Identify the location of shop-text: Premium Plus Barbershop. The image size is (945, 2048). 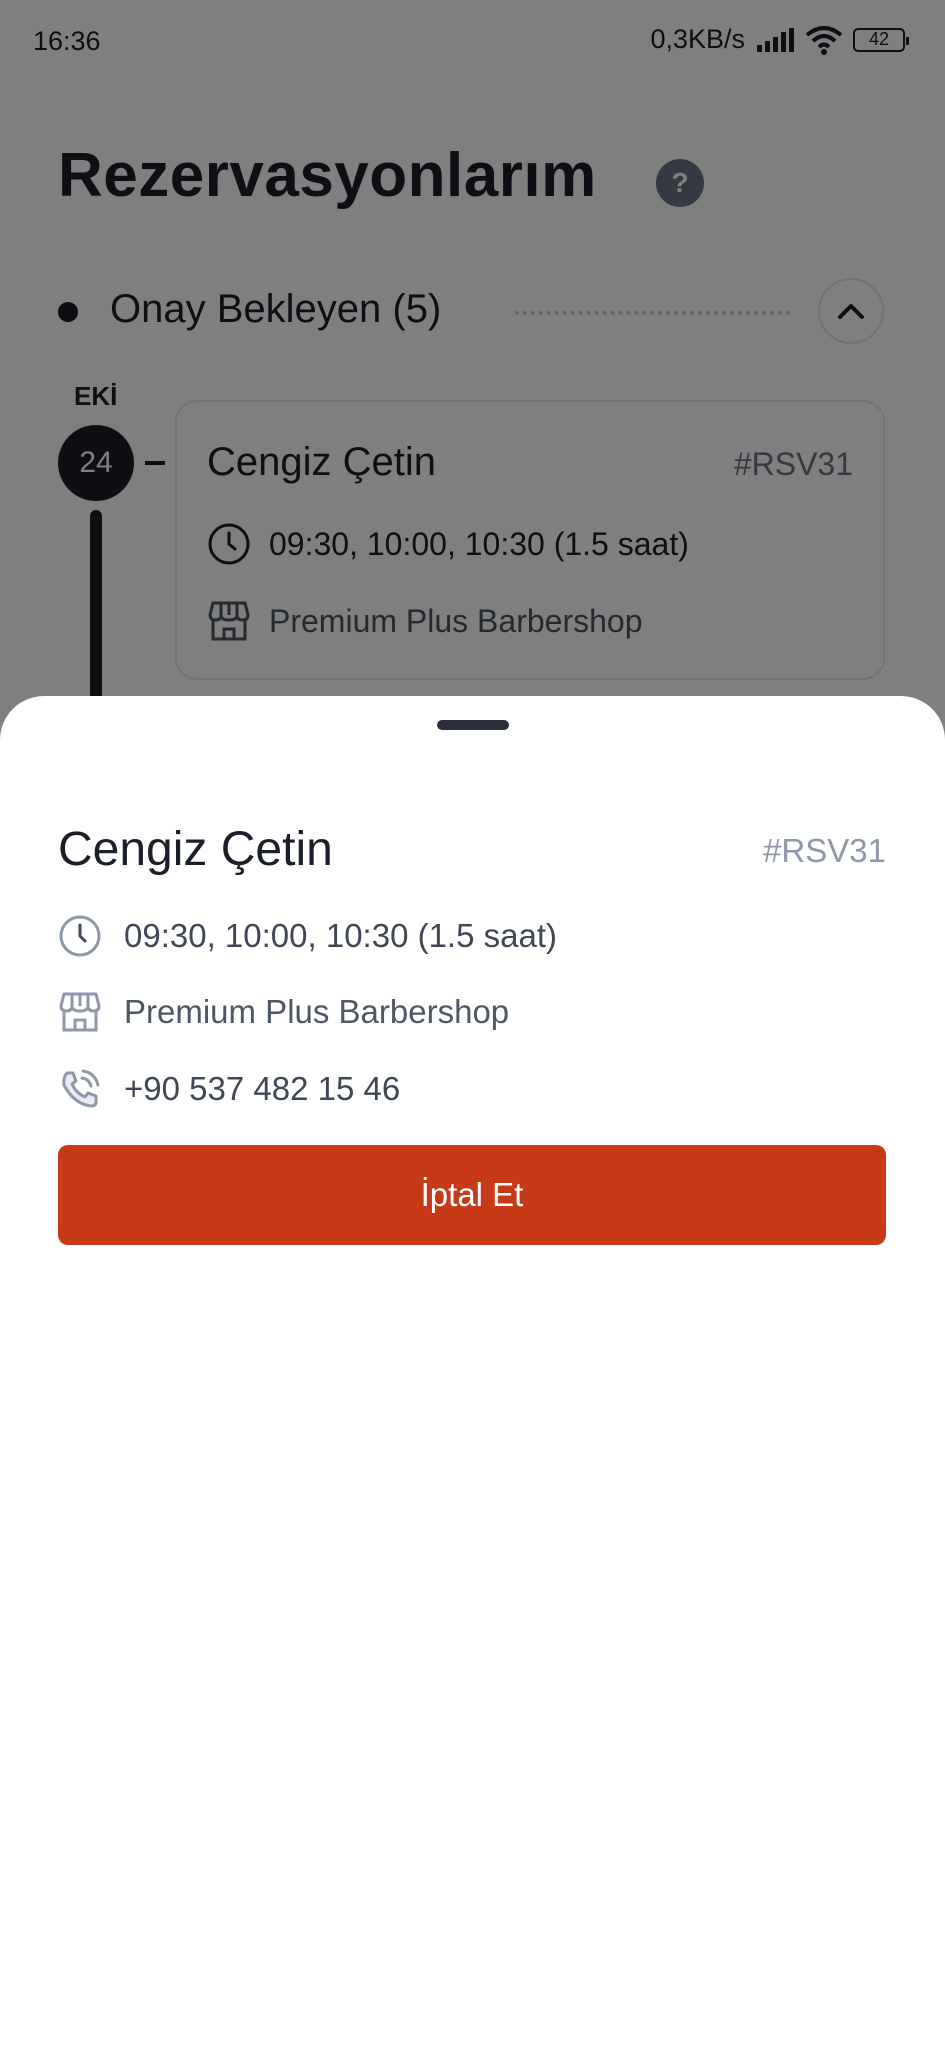
(317, 1011).